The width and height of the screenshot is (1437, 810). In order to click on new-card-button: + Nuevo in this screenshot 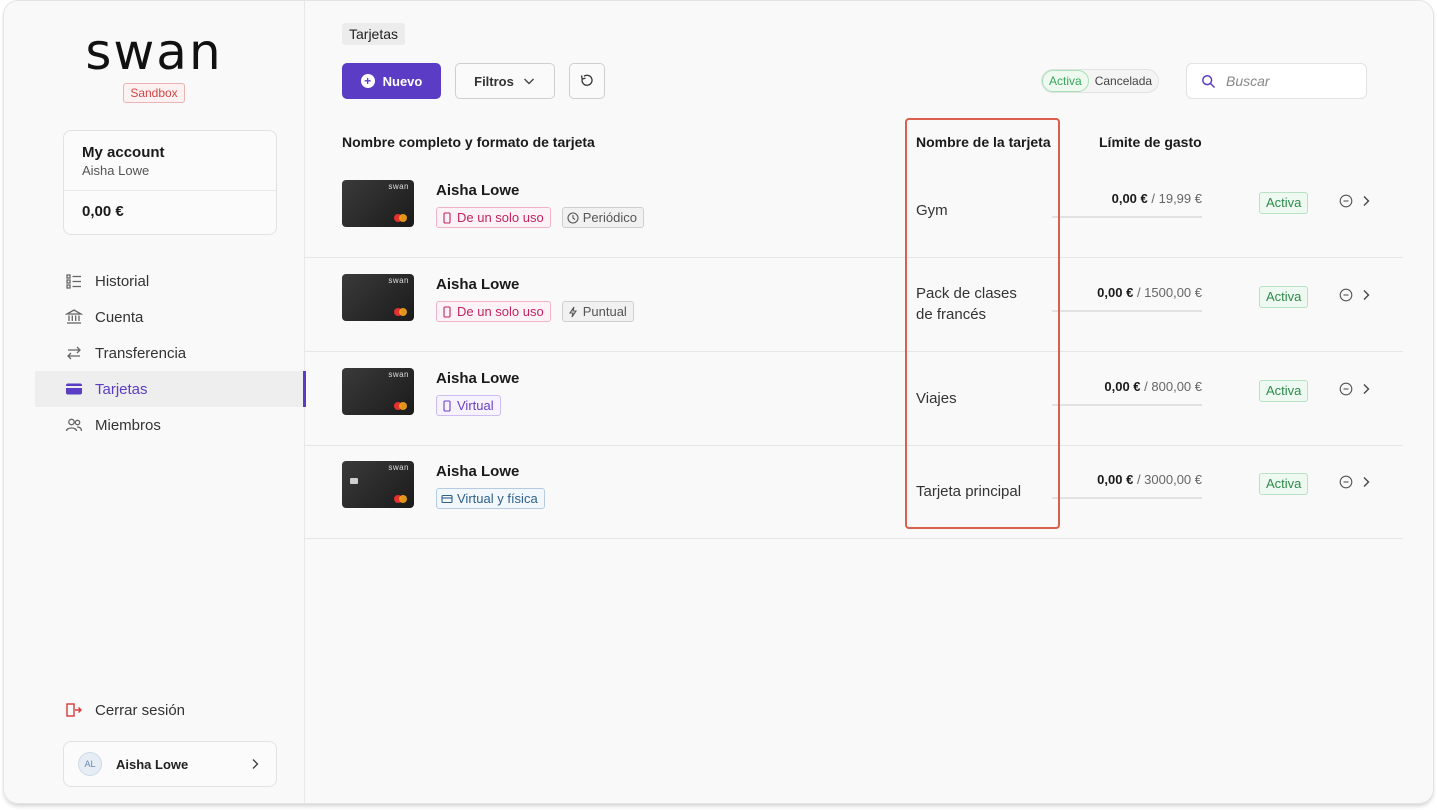, I will do `click(391, 81)`.